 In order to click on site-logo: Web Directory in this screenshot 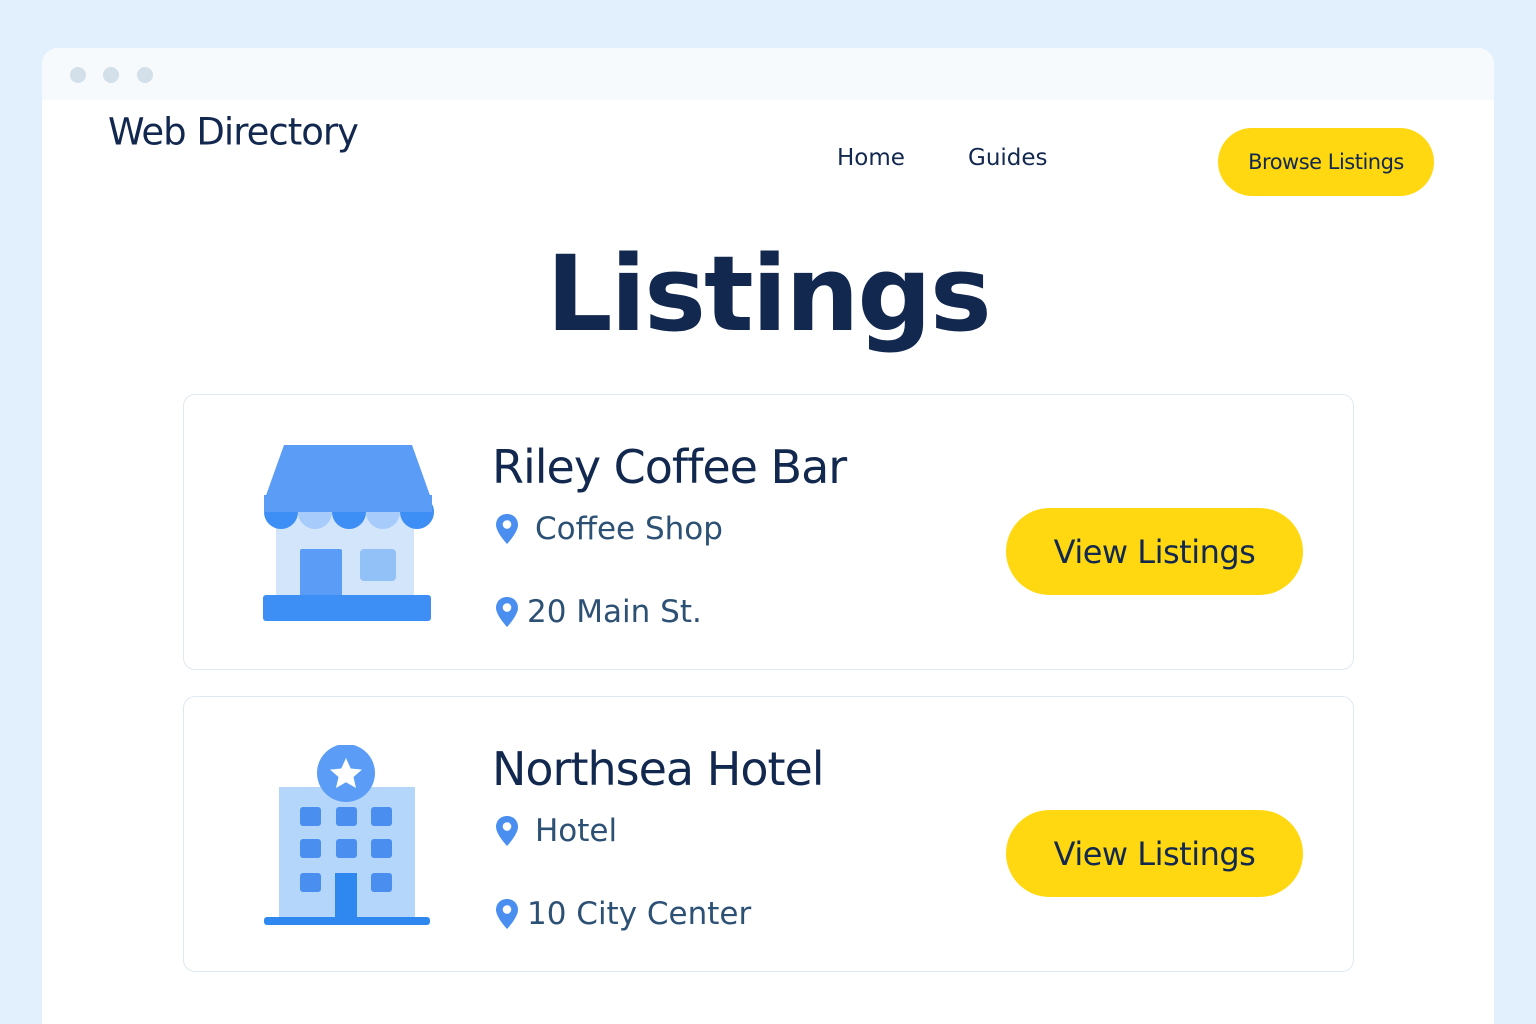, I will do `click(233, 132)`.